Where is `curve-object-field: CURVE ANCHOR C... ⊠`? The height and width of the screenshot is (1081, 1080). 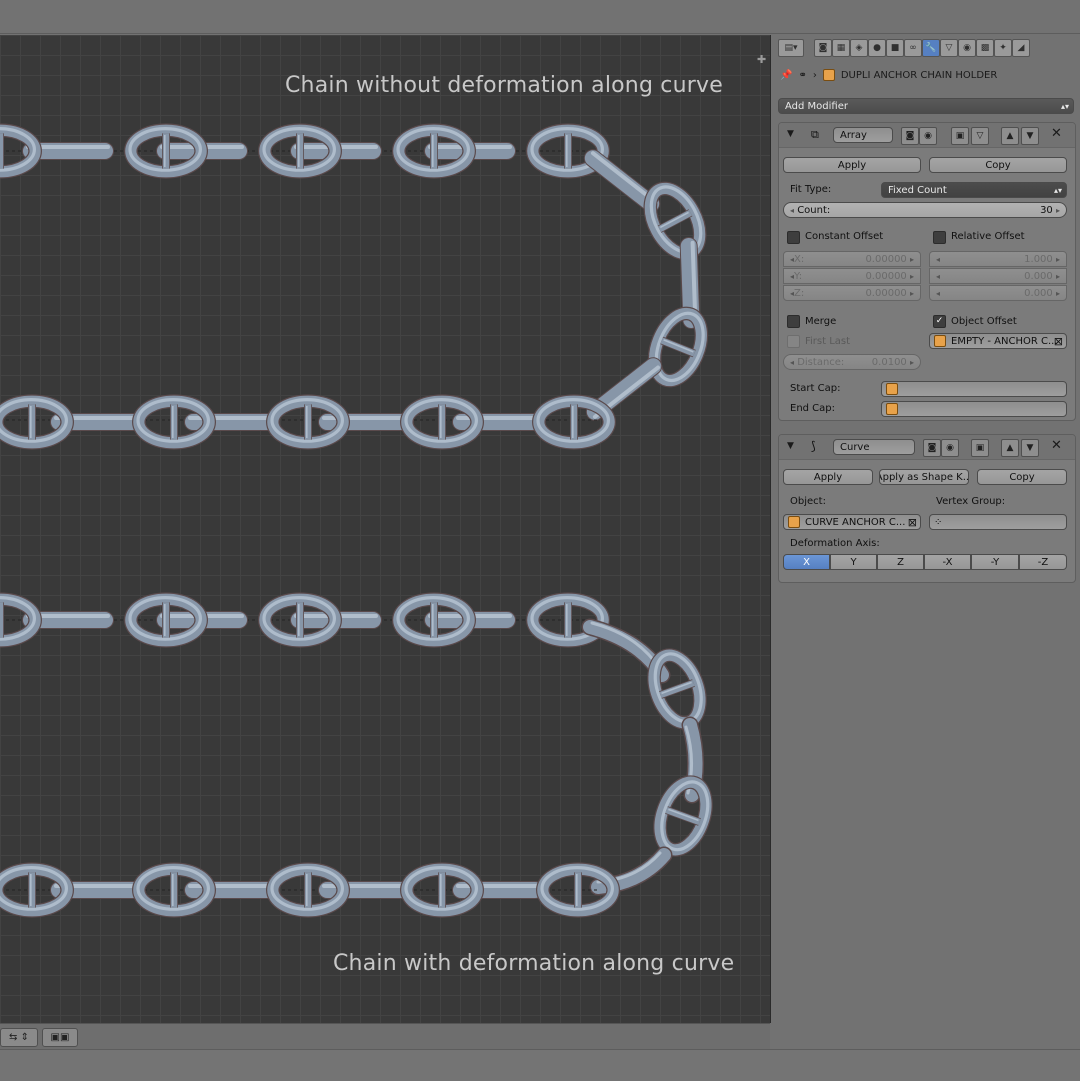
curve-object-field: CURVE ANCHOR C... ⊠ is located at coordinates (852, 522).